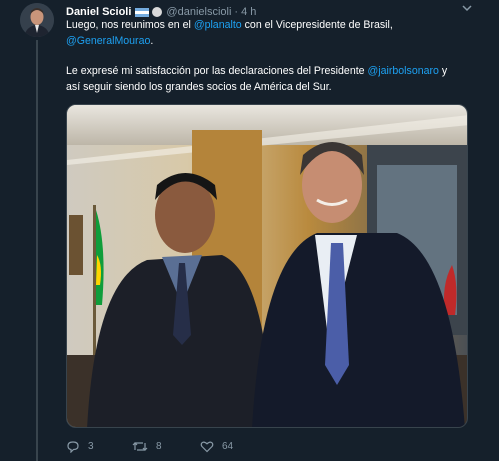  Describe the element at coordinates (130, 25) in the screenshot. I see `text-segment: Luego, nos reunimos en el` at that location.